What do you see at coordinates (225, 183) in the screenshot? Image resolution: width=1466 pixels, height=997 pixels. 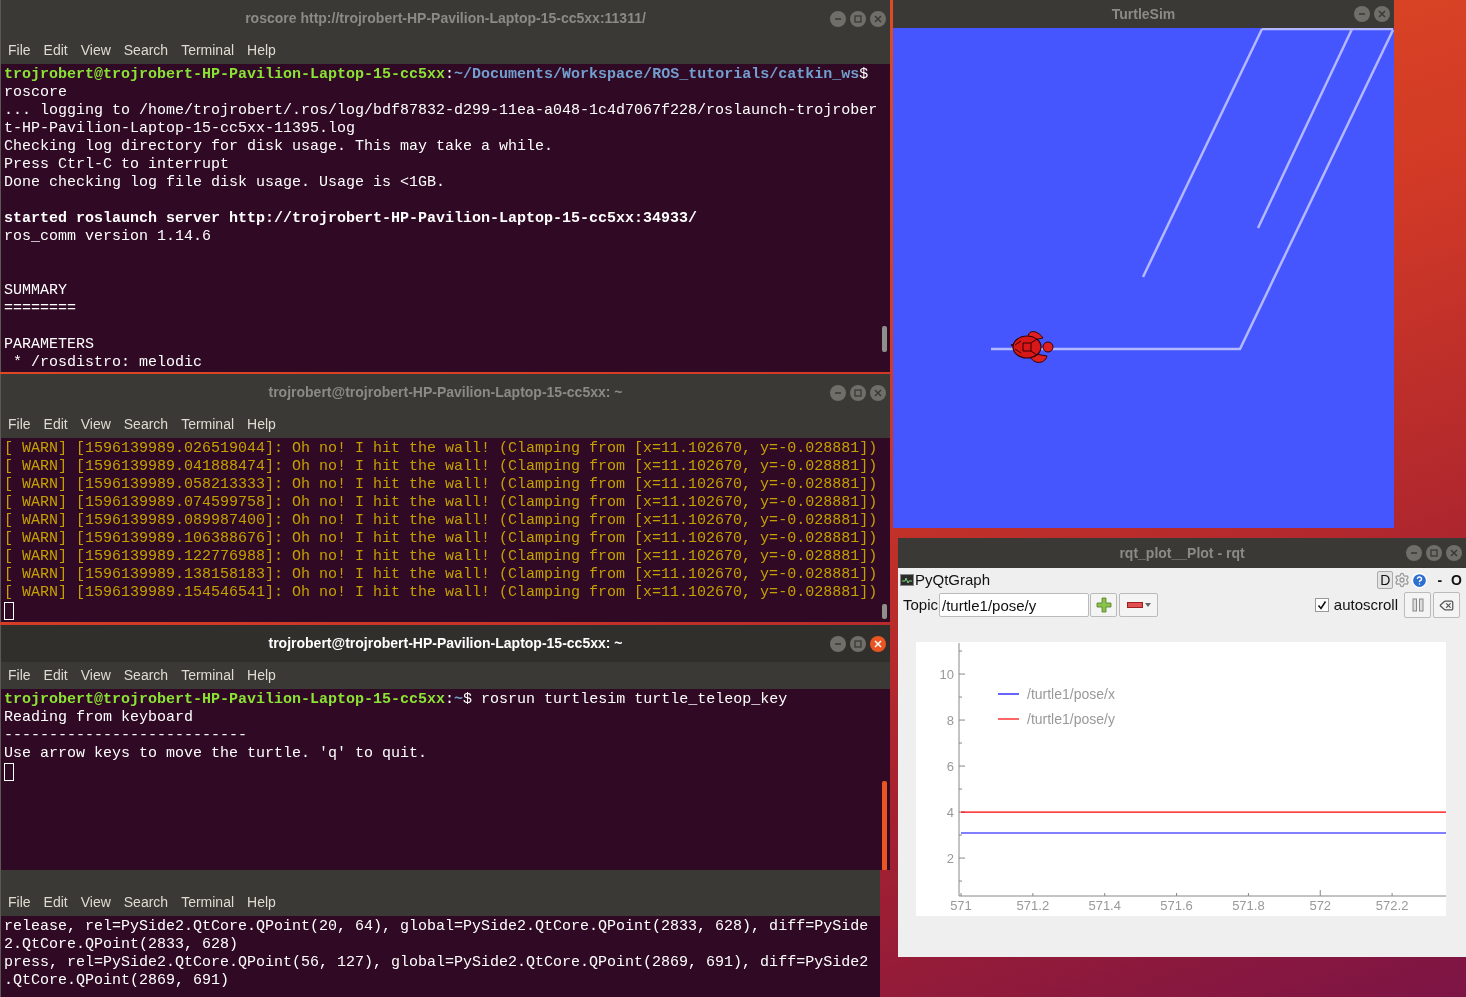 I see `terminal-line: Done checking log file disk usage. Usage is <1GB.` at bounding box center [225, 183].